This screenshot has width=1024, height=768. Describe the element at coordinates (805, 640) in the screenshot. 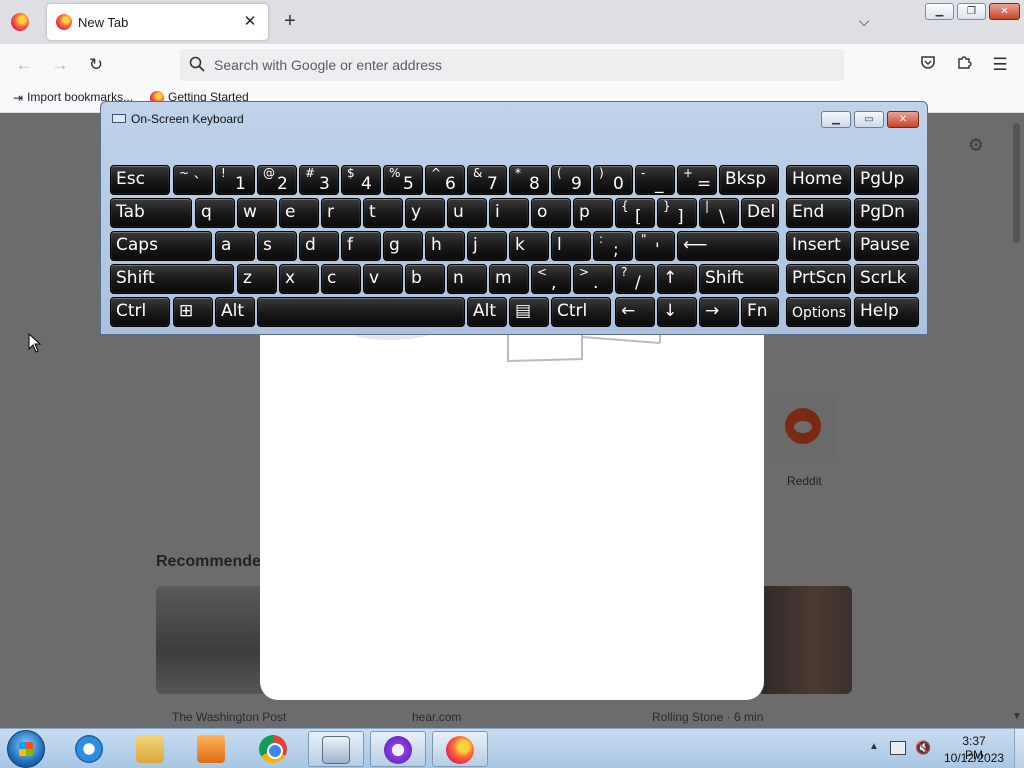

I see `story-card-image` at that location.